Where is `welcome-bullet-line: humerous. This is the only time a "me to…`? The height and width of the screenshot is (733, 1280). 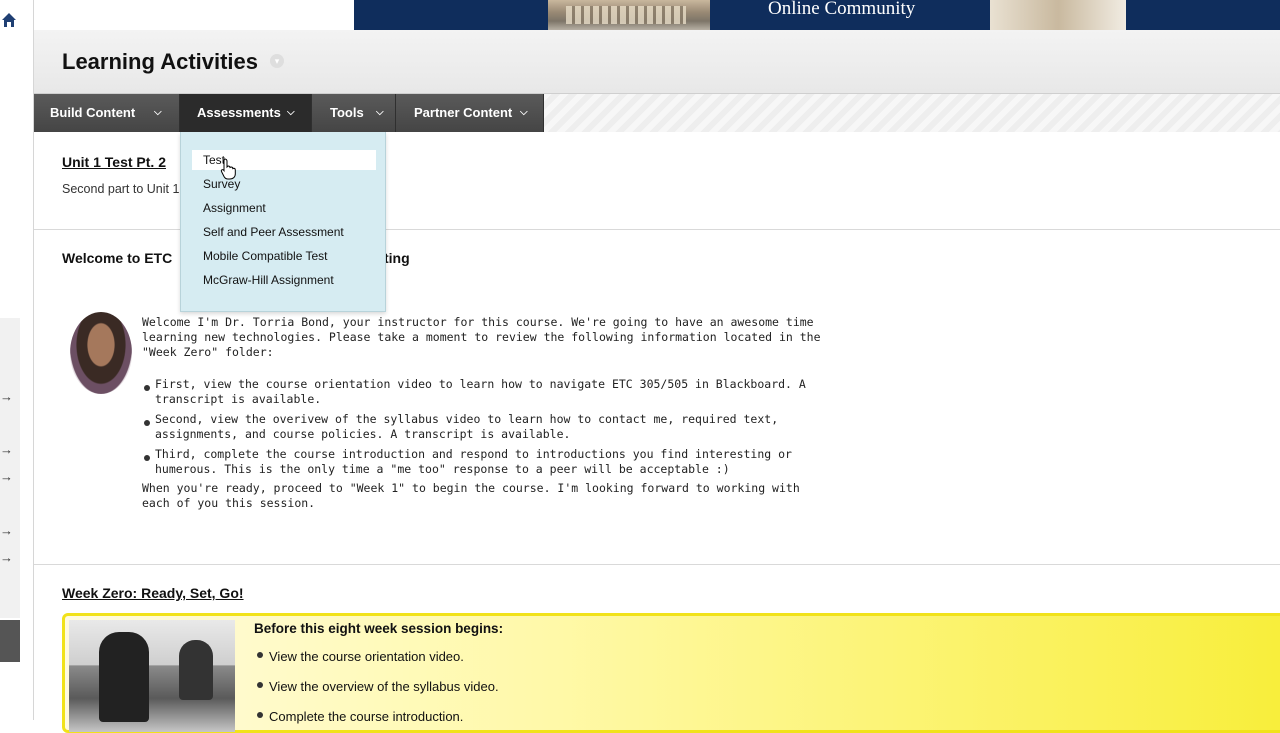
welcome-bullet-line: humerous. This is the only time a "me to… is located at coordinates (442, 469).